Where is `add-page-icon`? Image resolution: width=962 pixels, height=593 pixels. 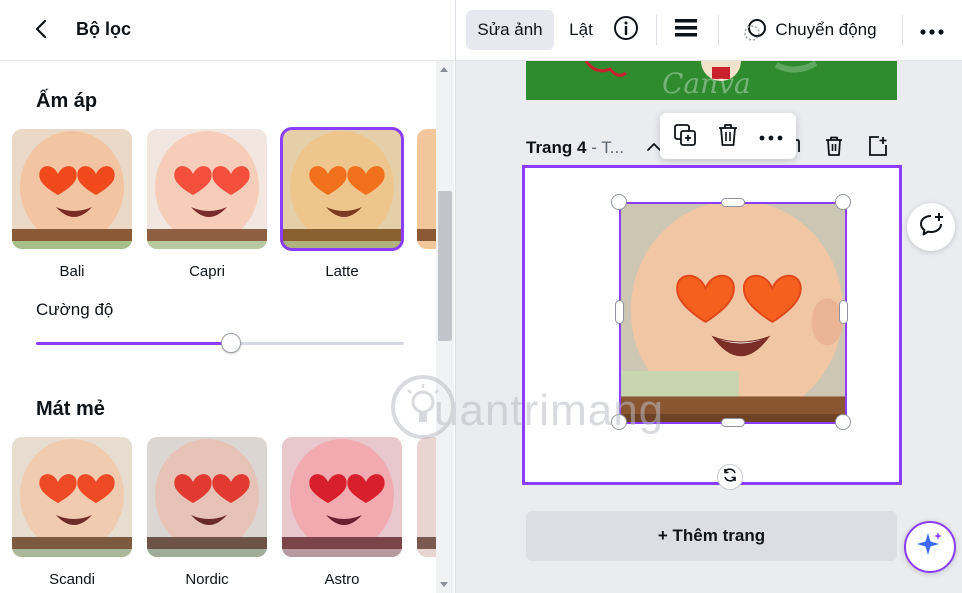
add-page-icon is located at coordinates (878, 148).